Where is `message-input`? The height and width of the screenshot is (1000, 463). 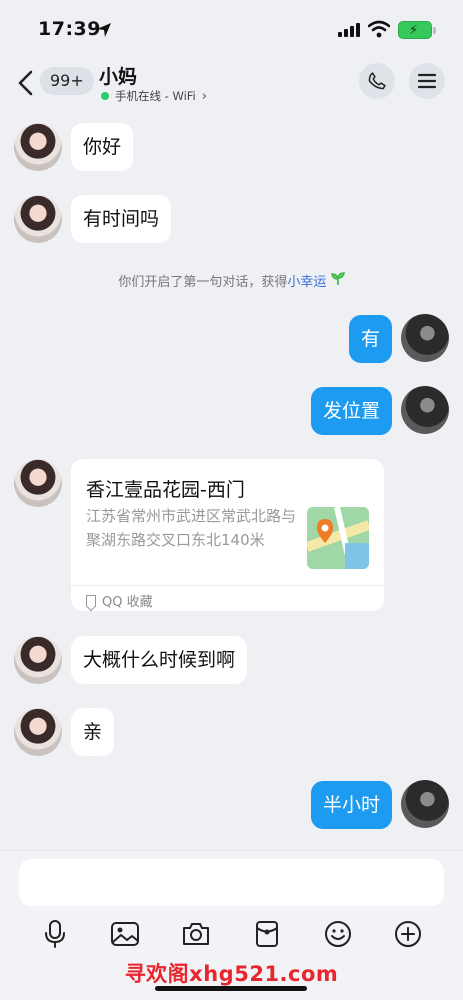 message-input is located at coordinates (231, 882).